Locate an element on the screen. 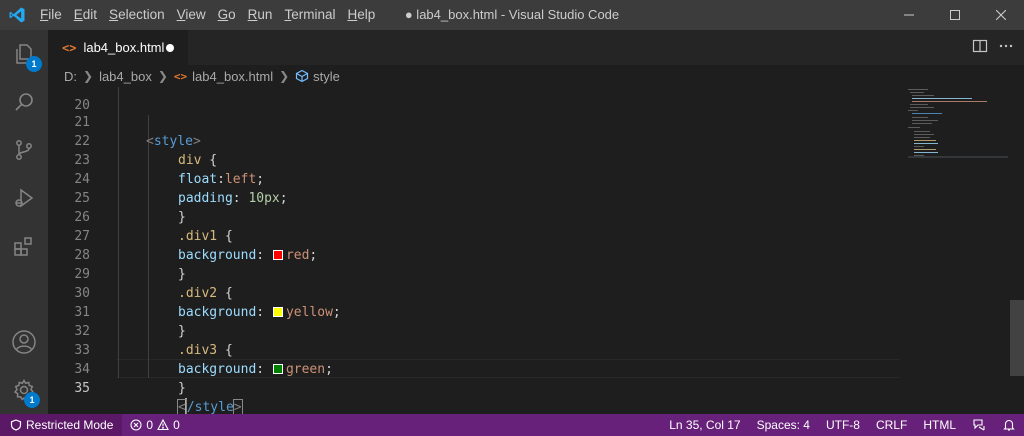 Image resolution: width=1024 pixels, height=436 pixels. vscode-logo-icon is located at coordinates (17, 15).